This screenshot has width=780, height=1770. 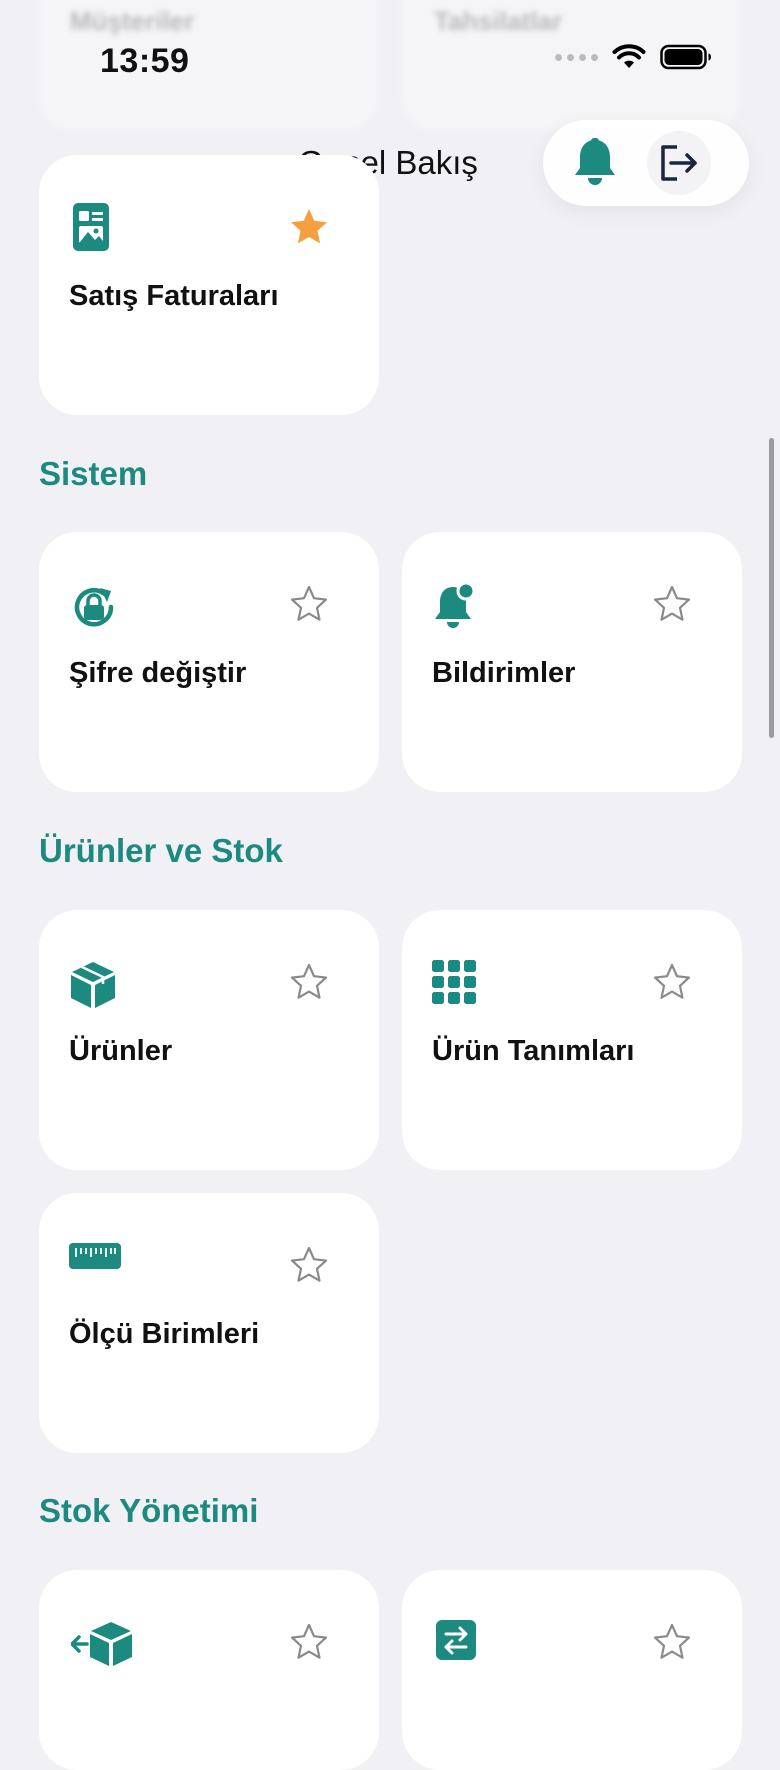 What do you see at coordinates (455, 605) in the screenshot?
I see `notification-bell-icon` at bounding box center [455, 605].